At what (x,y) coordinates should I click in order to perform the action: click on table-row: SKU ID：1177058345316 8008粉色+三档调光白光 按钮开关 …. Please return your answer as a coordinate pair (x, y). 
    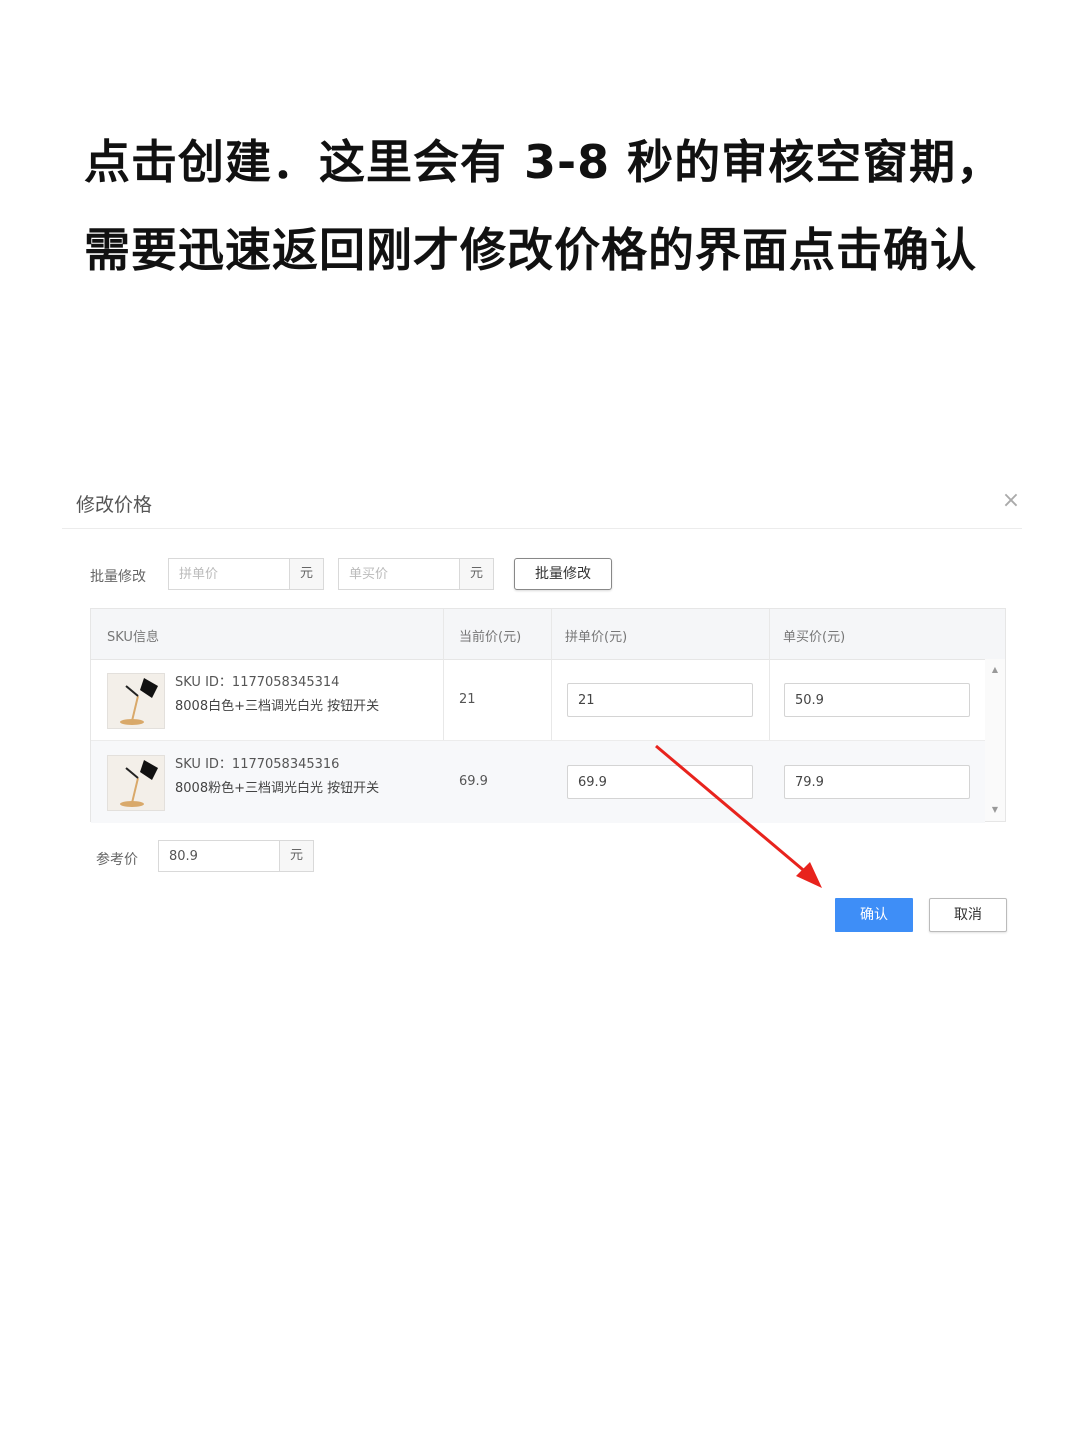
    Looking at the image, I should click on (538, 782).